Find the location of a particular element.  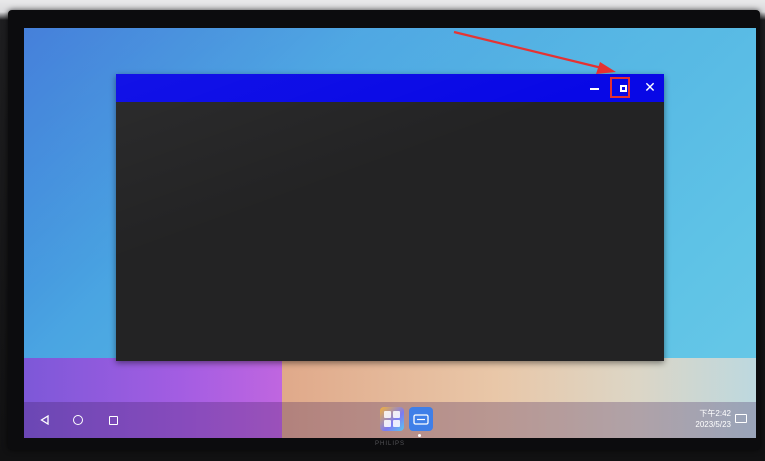

app-launcher-icon is located at coordinates (392, 419).